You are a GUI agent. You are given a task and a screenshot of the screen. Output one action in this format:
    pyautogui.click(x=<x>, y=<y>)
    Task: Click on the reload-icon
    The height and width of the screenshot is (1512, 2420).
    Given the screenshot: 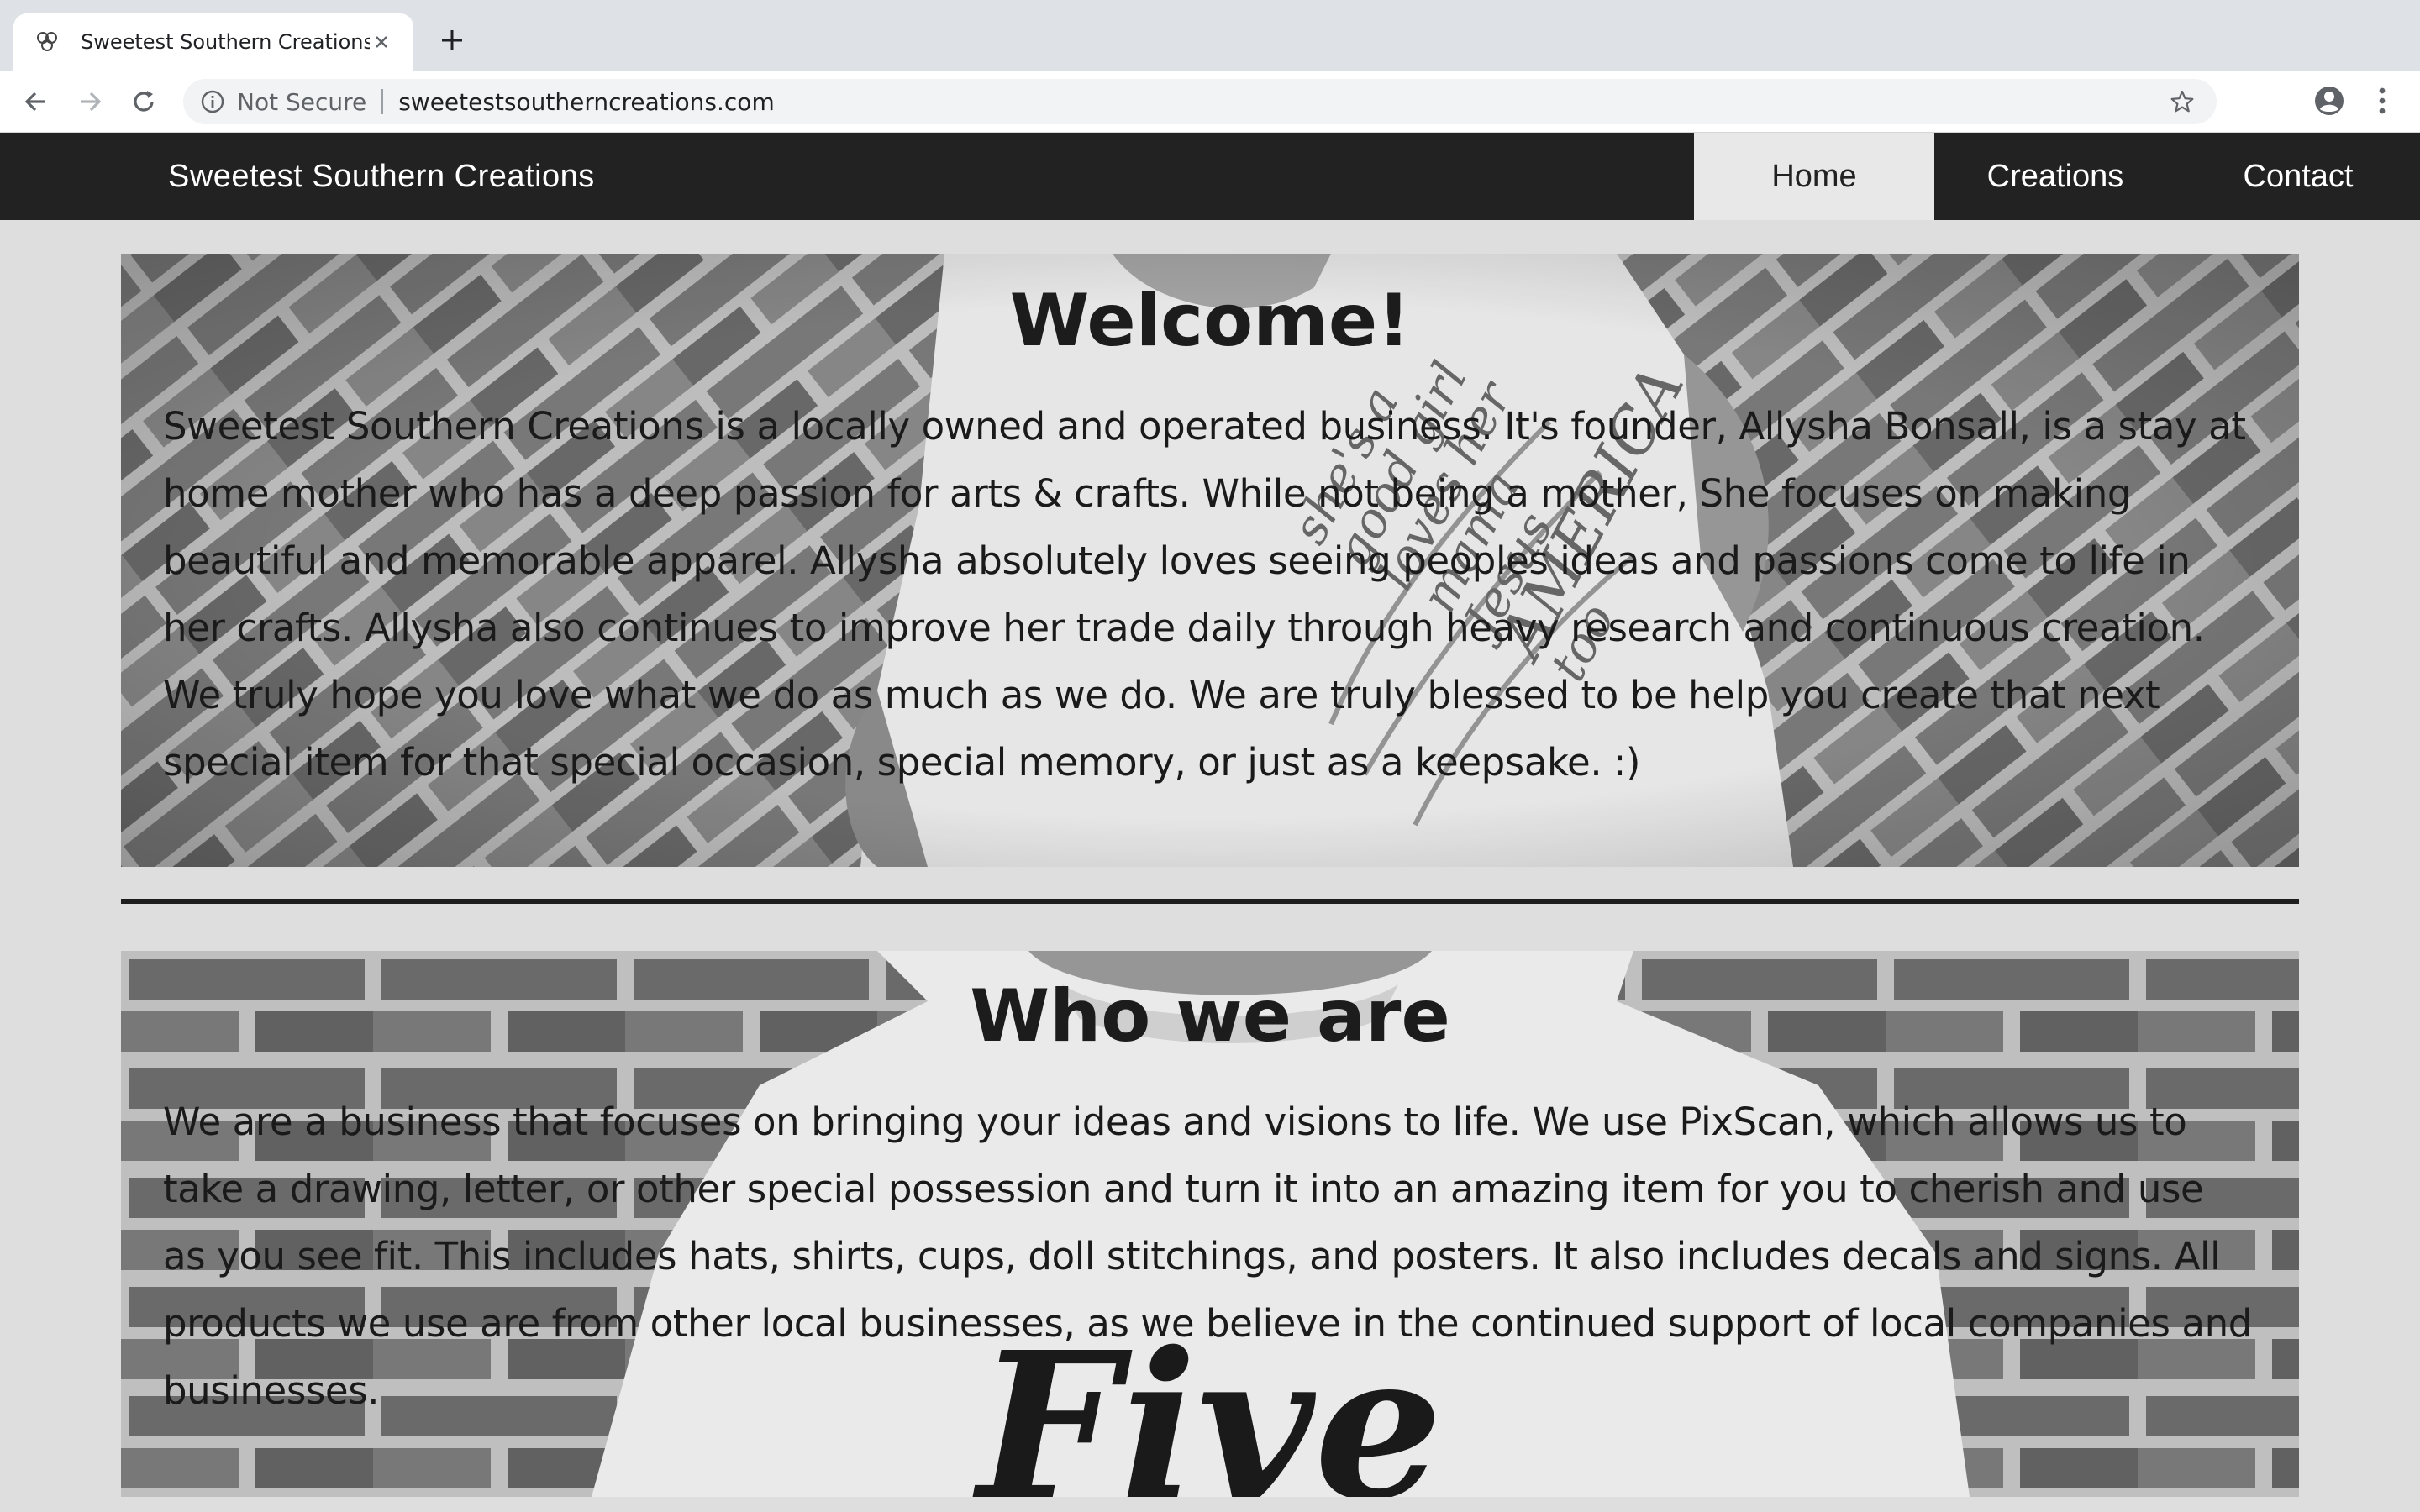 What is the action you would take?
    pyautogui.click(x=143, y=101)
    